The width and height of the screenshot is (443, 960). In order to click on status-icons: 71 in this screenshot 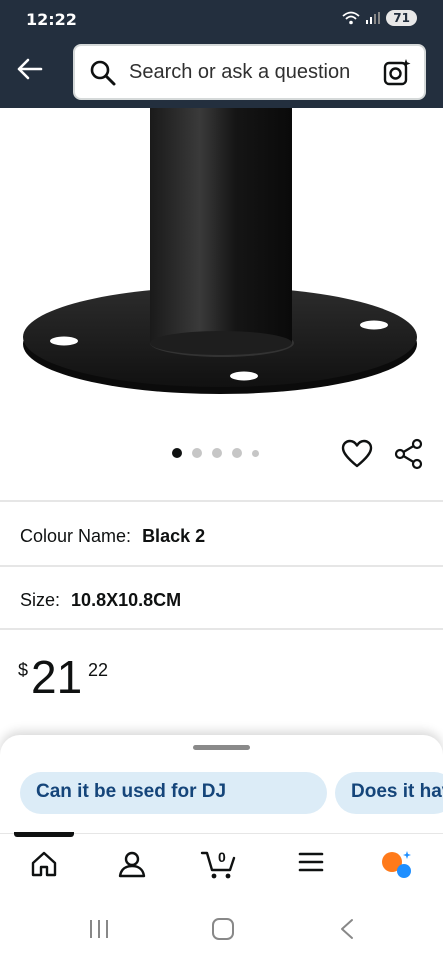, I will do `click(379, 18)`.